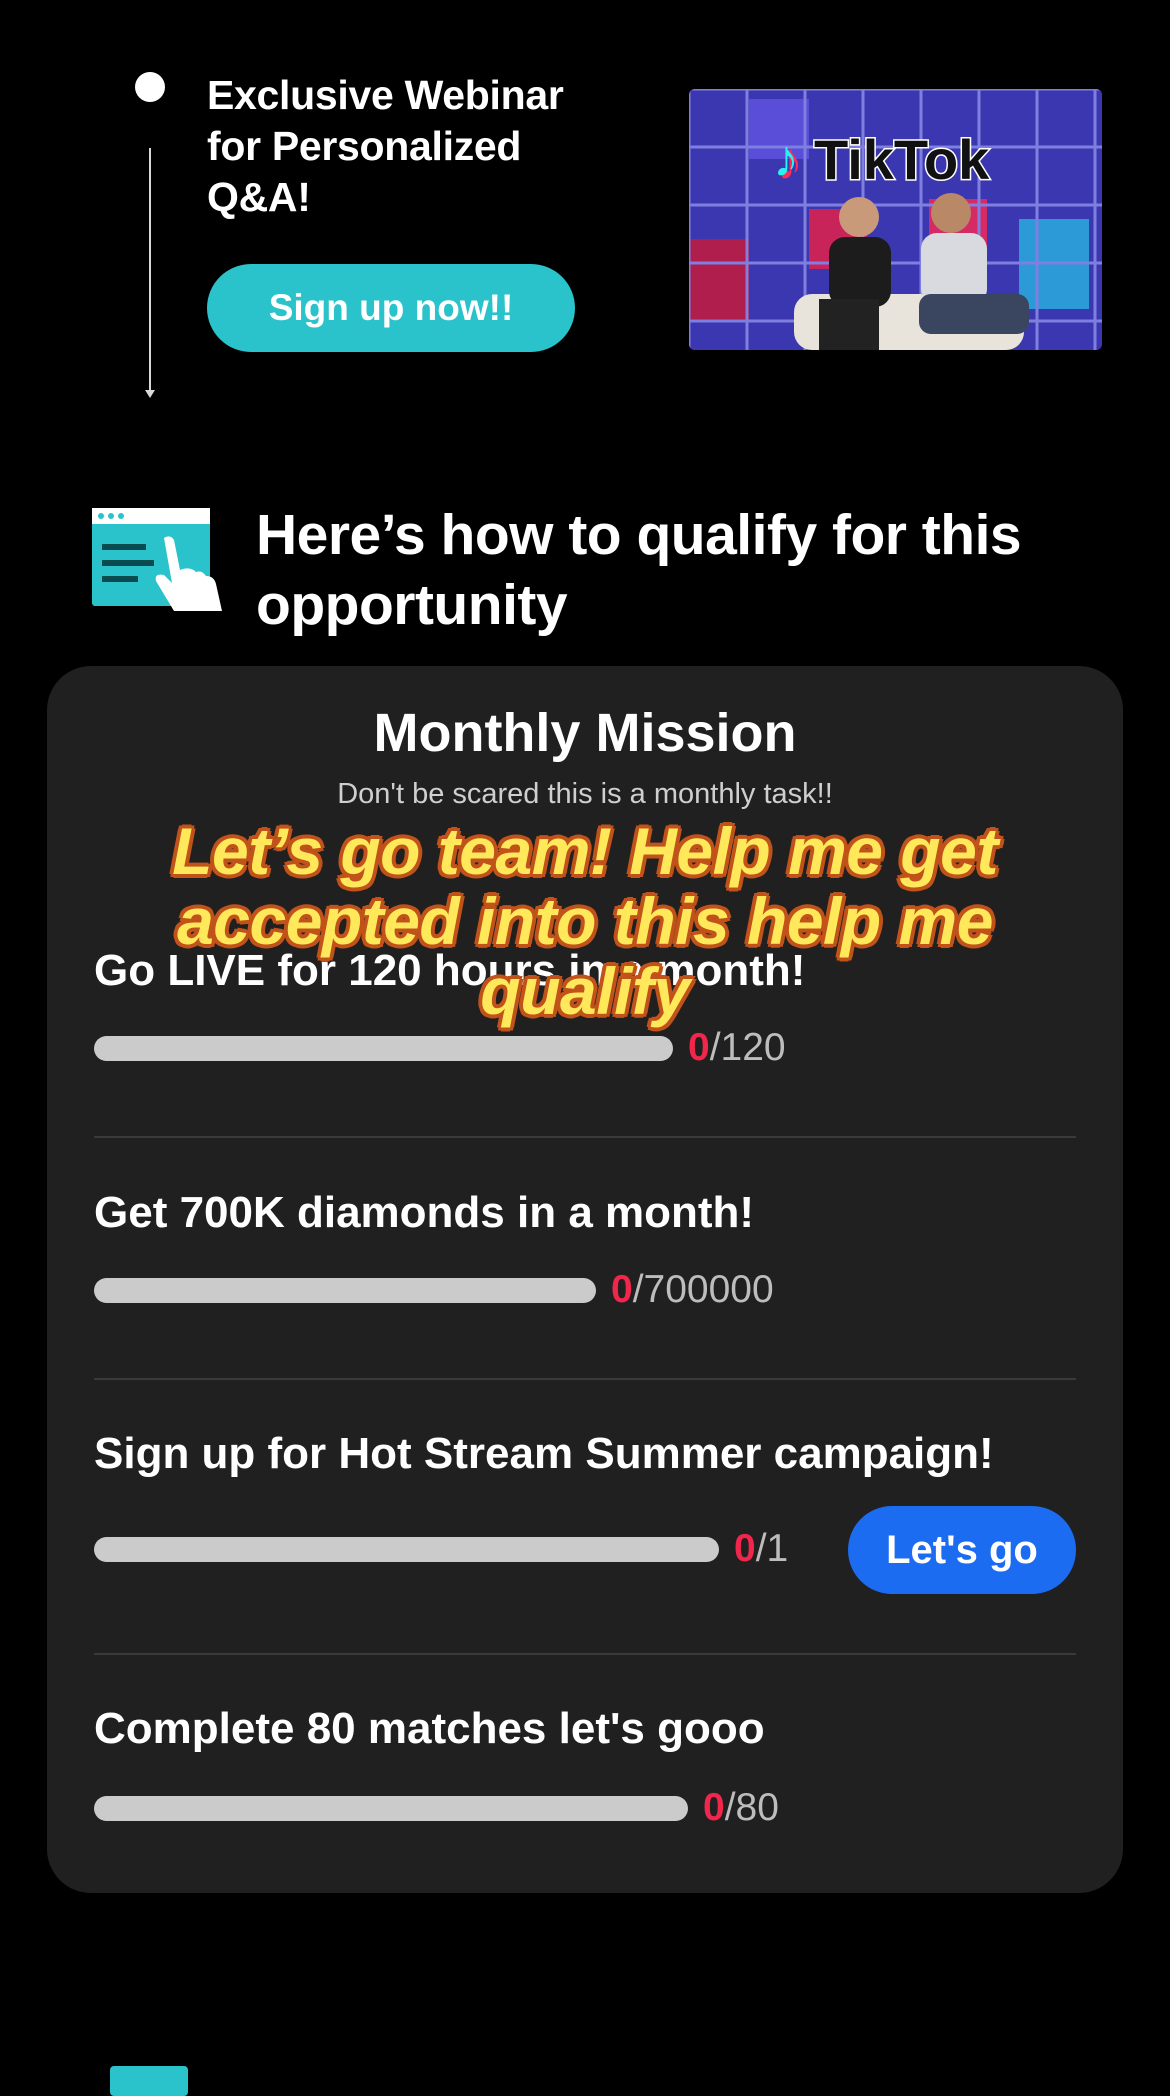  I want to click on progress-bar-live-hours, so click(383, 1048).